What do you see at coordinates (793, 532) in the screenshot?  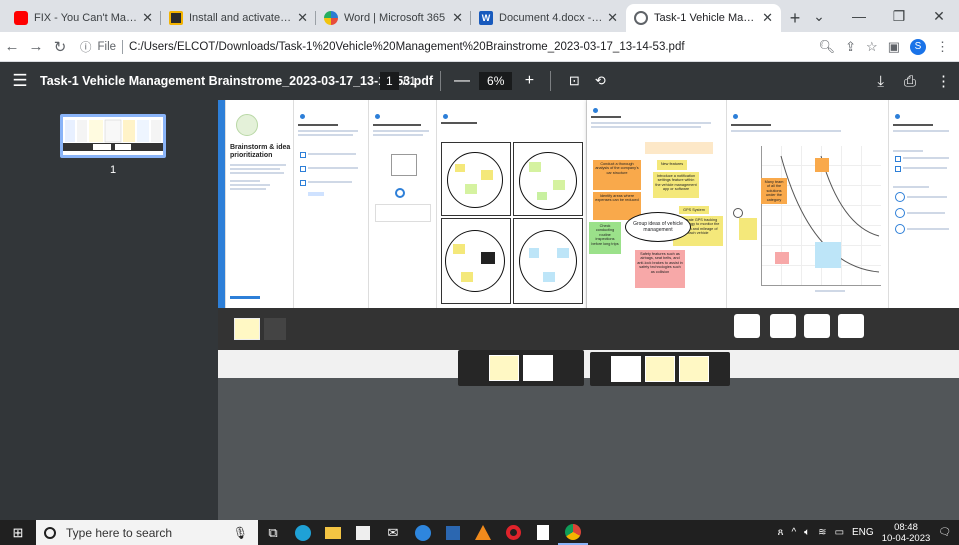 I see `tray-chevron-icon: ^` at bounding box center [793, 532].